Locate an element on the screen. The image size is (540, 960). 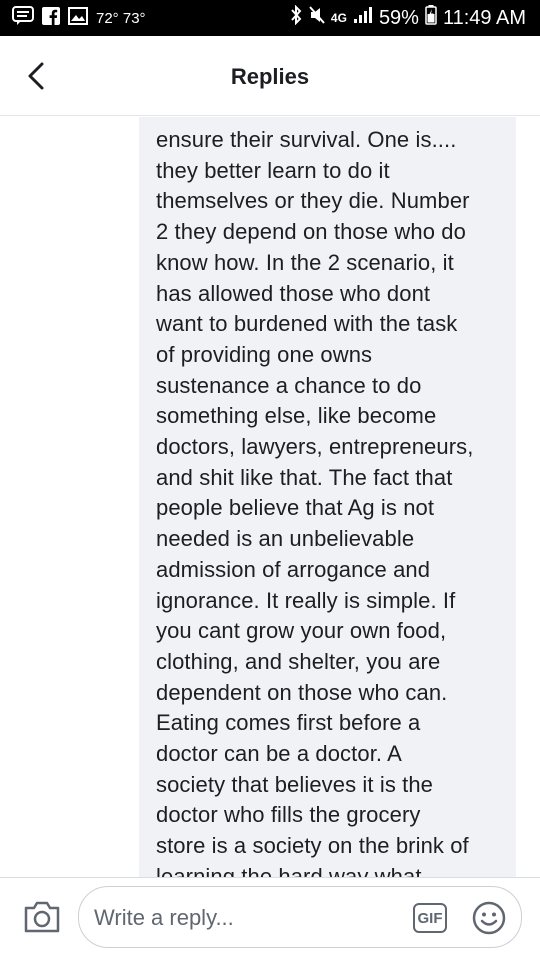
reply-composer: GIF is located at coordinates (270, 918).